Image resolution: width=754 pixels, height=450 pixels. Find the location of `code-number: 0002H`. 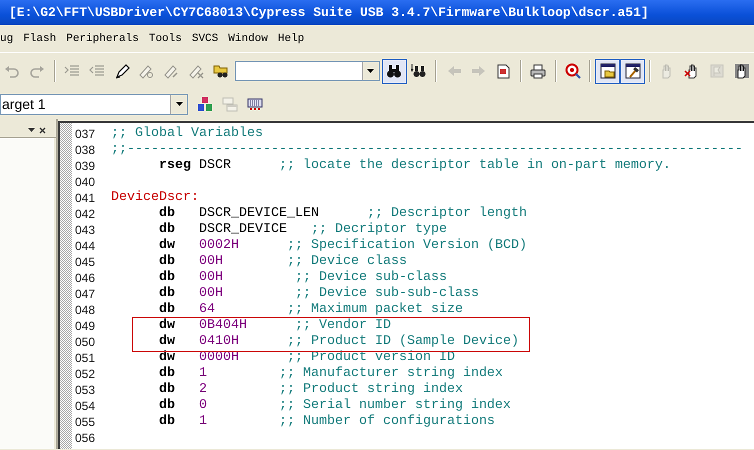

code-number: 0002H is located at coordinates (219, 245).